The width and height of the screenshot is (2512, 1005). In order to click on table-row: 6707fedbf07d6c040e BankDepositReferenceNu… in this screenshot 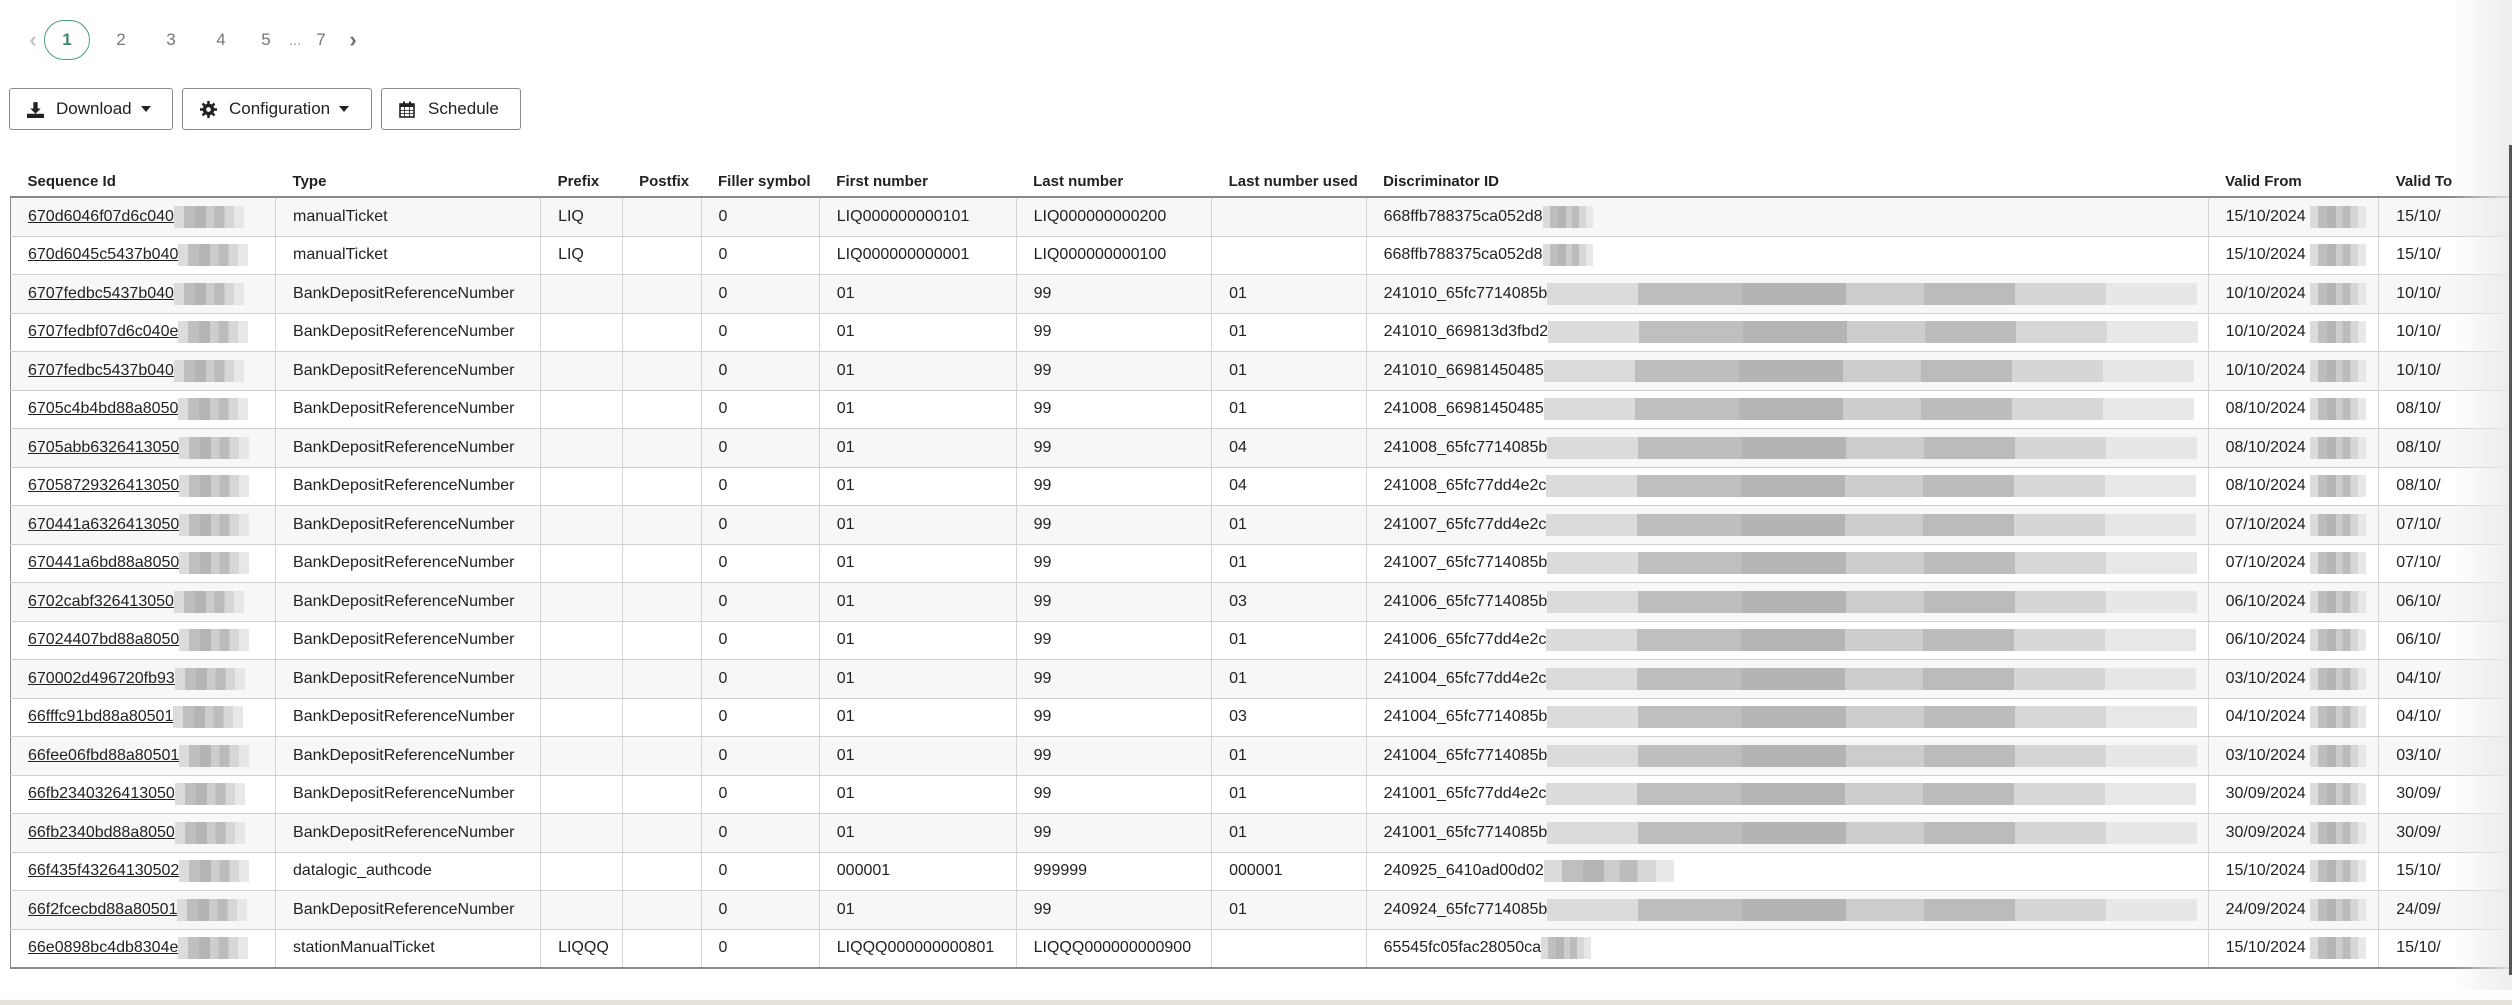, I will do `click(1260, 332)`.